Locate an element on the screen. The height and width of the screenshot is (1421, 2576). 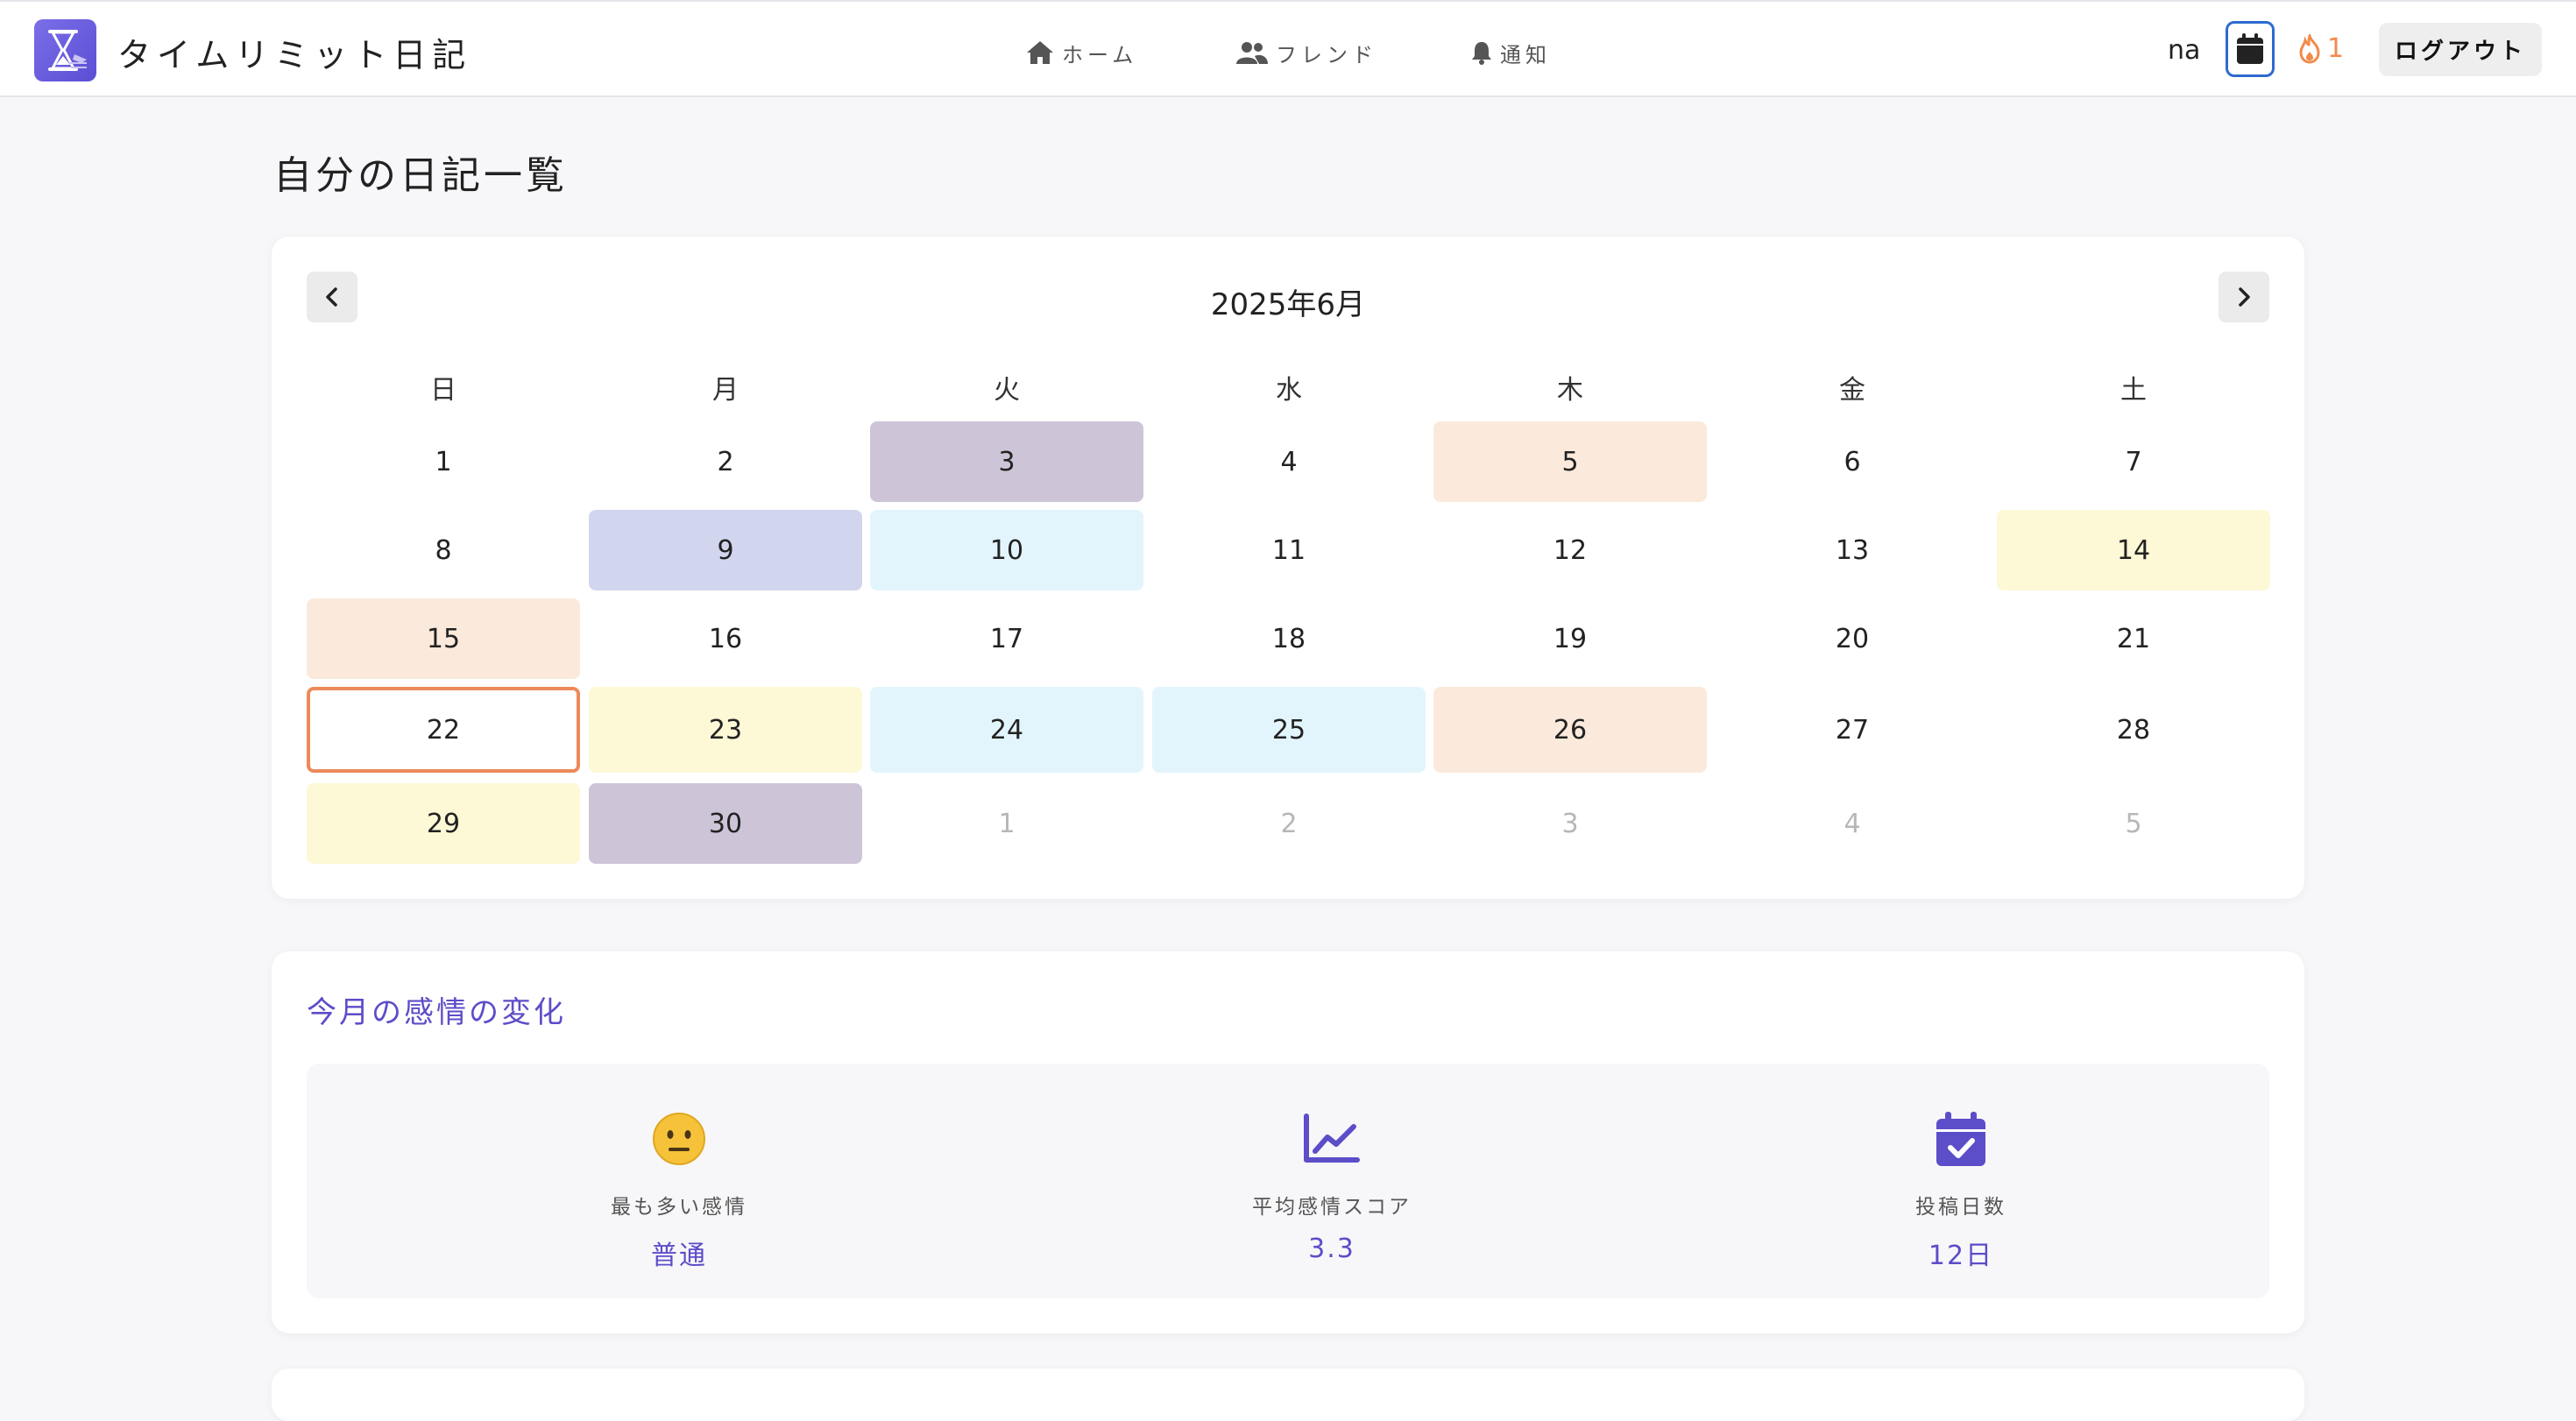
calendar-day-other-month: 2 is located at coordinates (1289, 823).